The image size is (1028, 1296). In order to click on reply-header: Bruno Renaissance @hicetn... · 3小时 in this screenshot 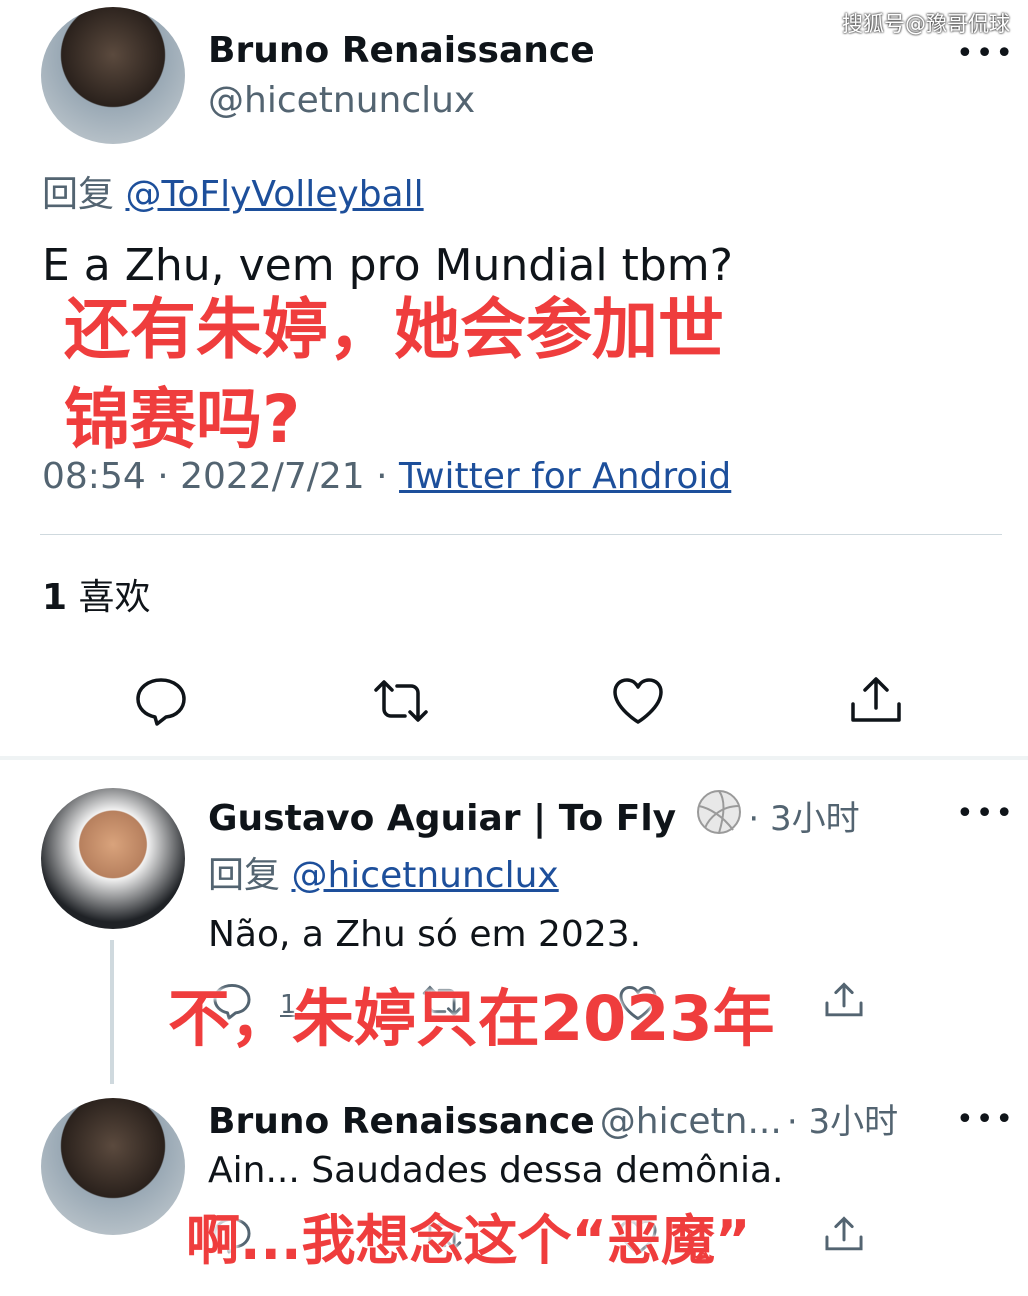, I will do `click(553, 1121)`.